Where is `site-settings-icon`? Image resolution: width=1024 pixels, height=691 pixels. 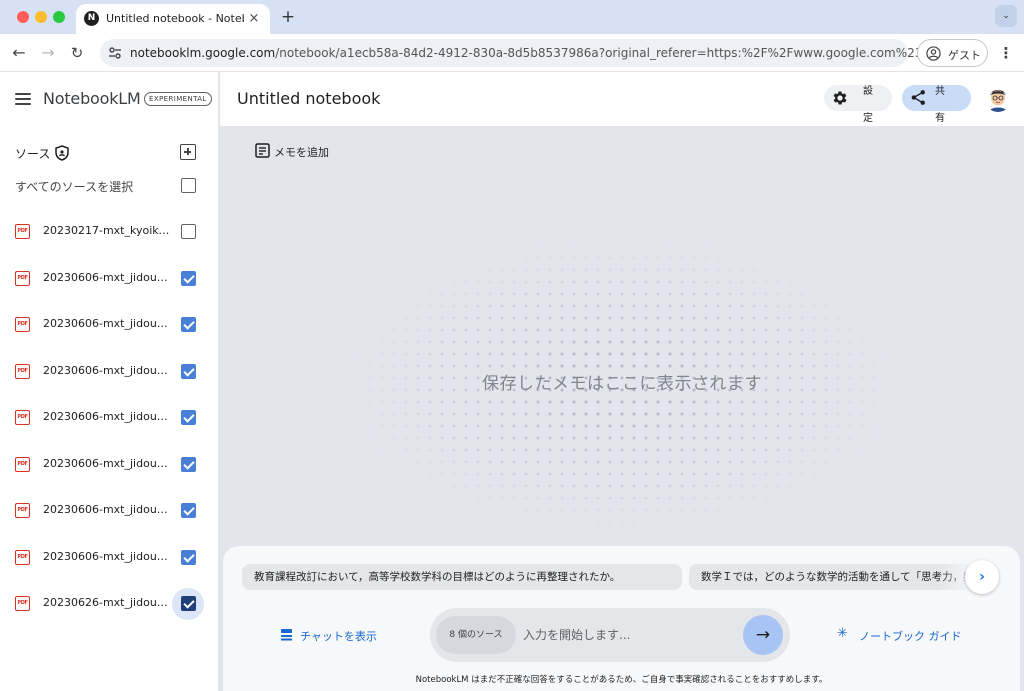 site-settings-icon is located at coordinates (115, 53).